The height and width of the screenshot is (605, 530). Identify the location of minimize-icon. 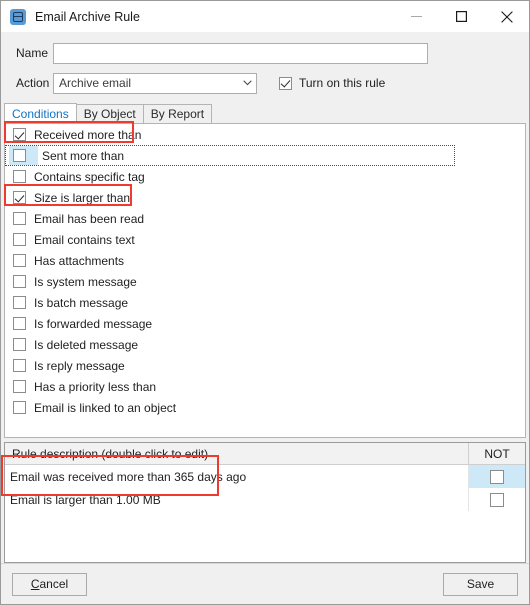
(416, 16).